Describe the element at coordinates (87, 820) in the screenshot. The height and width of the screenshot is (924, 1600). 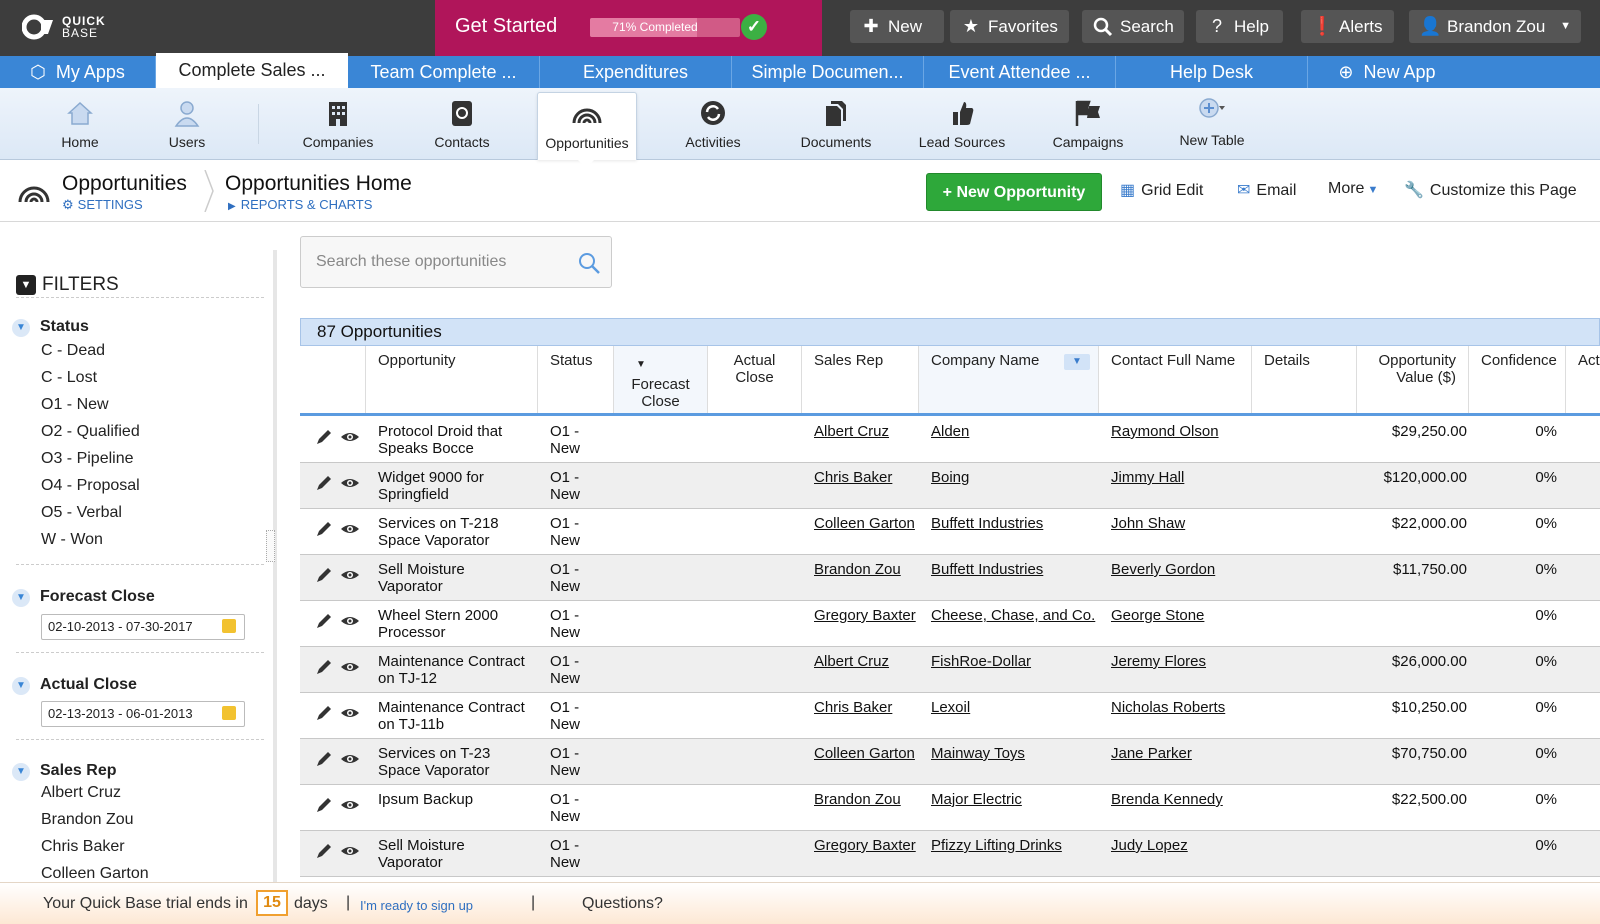
I see `filter-rep-brandon-zou: Brandon Zou` at that location.